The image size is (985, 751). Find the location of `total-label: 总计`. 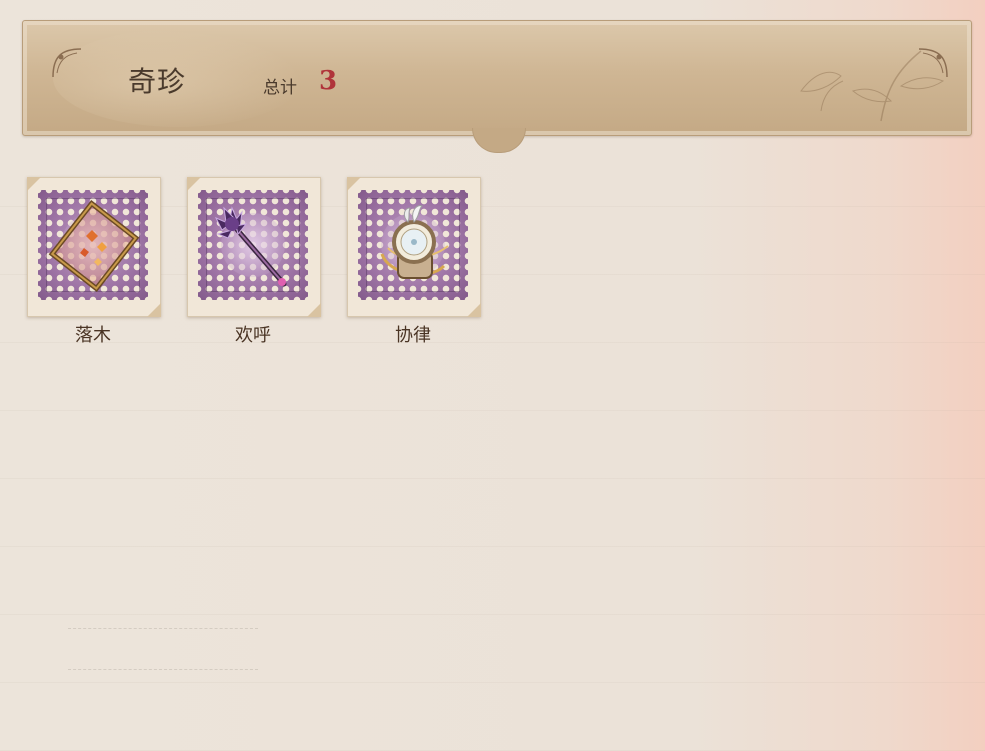

total-label: 总计 is located at coordinates (280, 88).